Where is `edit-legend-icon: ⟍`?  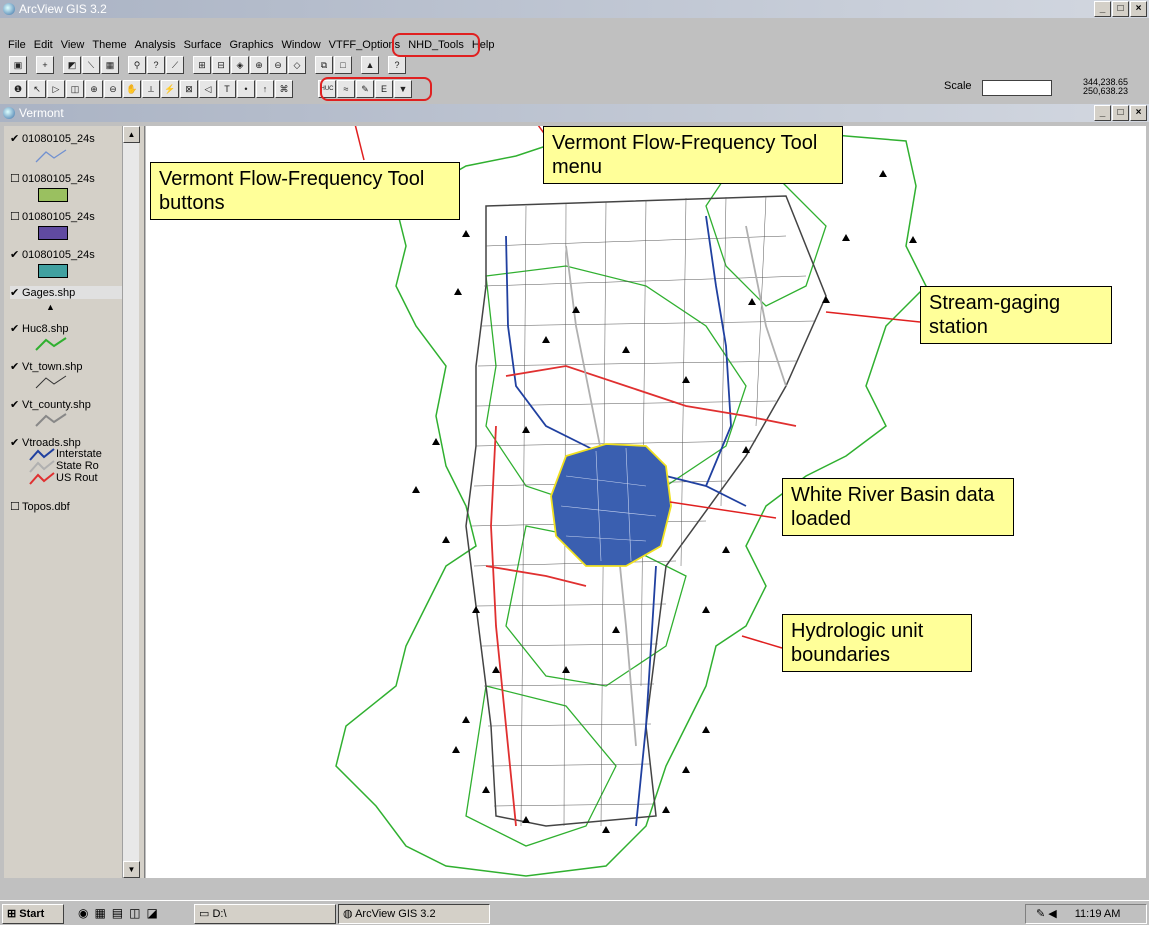 edit-legend-icon: ⟍ is located at coordinates (91, 65).